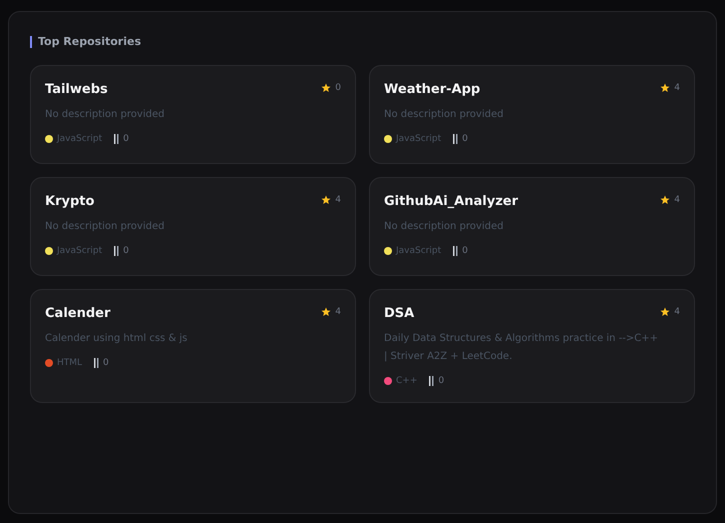 Image resolution: width=725 pixels, height=523 pixels. Describe the element at coordinates (193, 114) in the screenshot. I see `repository-card: Tailwebs 0 No description provided JavaScript 0` at that location.